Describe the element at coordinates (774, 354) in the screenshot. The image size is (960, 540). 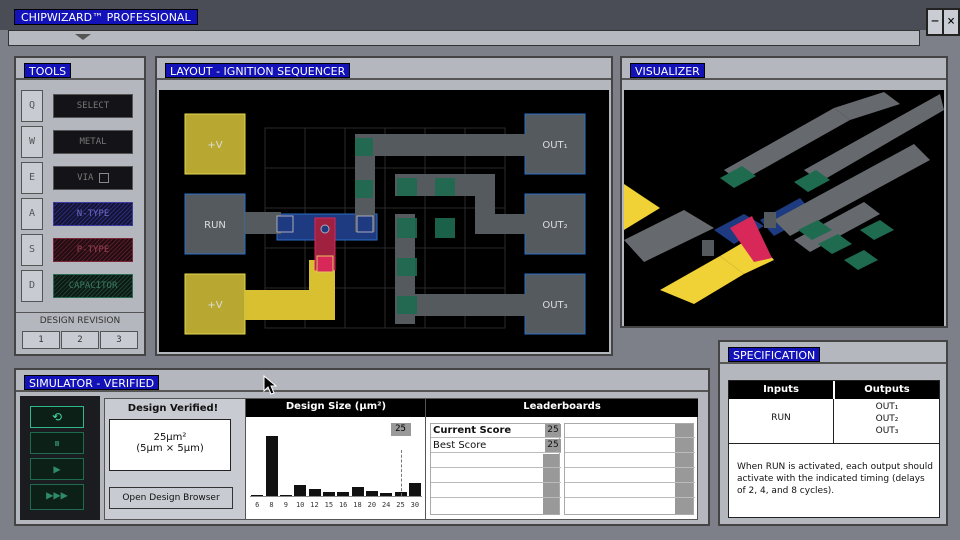
I see `specification-title: SPECIFICATION` at that location.